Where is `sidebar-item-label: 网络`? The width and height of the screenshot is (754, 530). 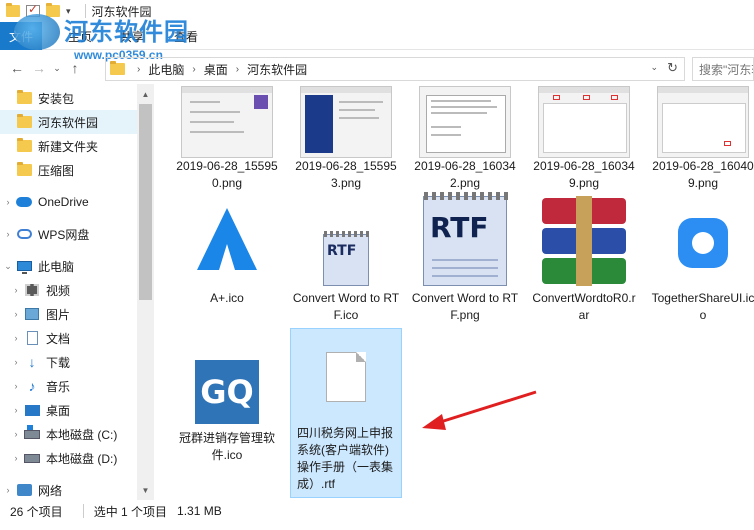 sidebar-item-label: 网络 is located at coordinates (50, 490).